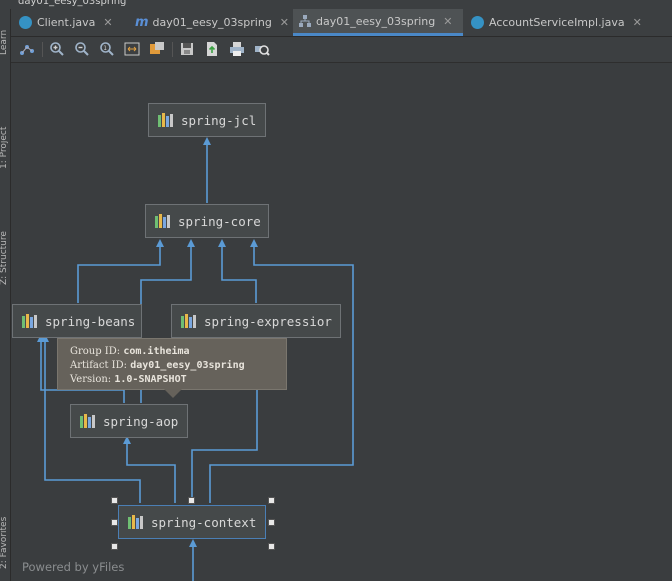 This screenshot has width=672, height=581. I want to click on node-spring-beans: spring-beans, so click(77, 321).